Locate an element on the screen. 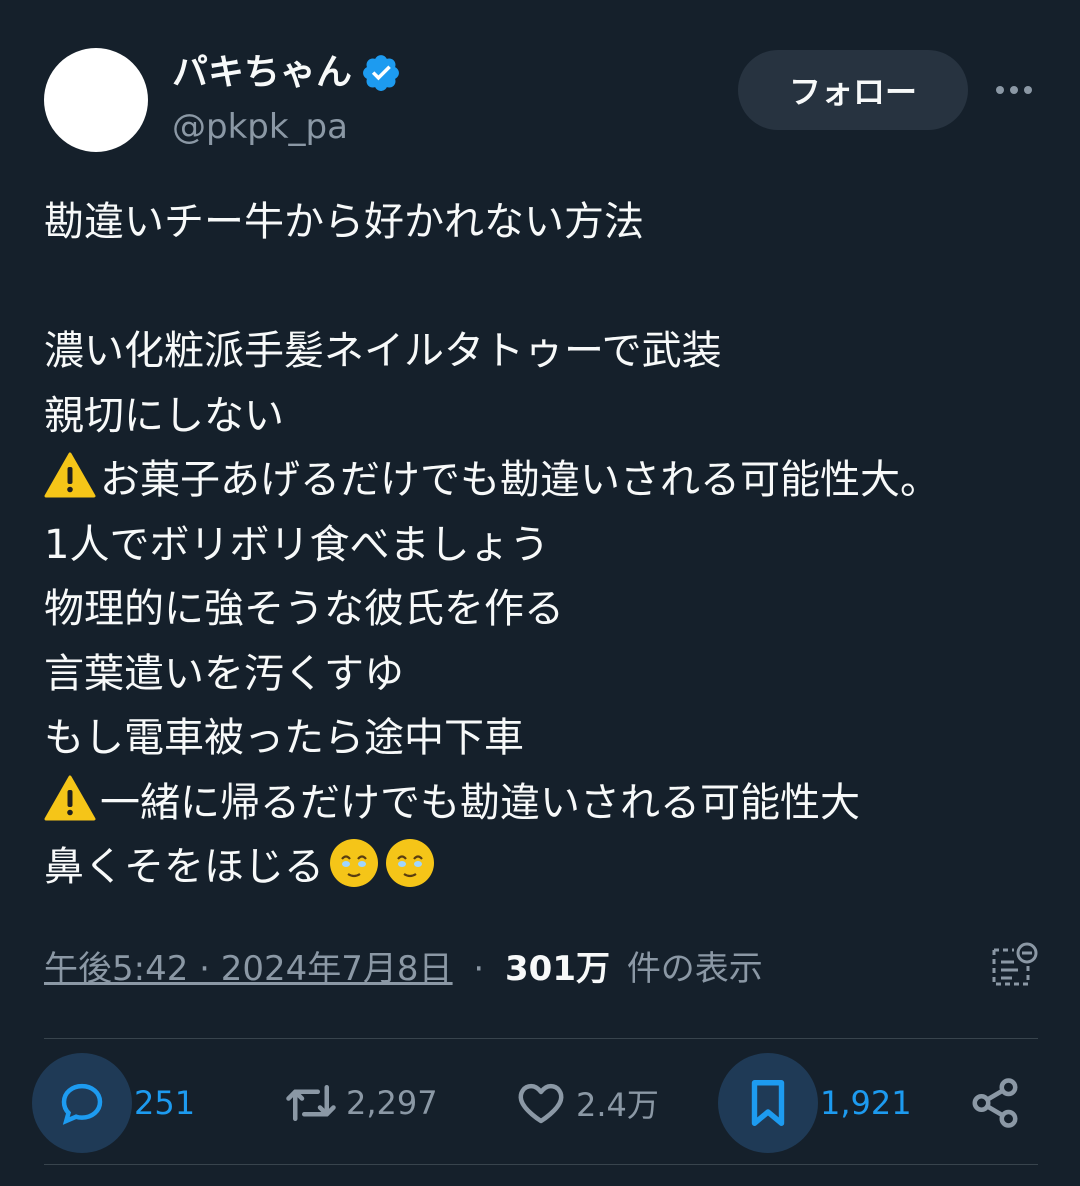  analytics-icon is located at coordinates (1014, 966).